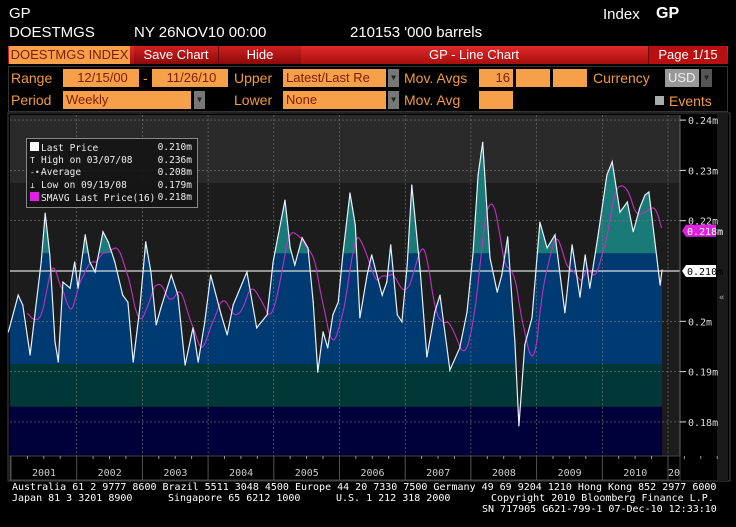  I want to click on legend-item: ⊥ Low on 09/19/08 0.179m, so click(112, 186).